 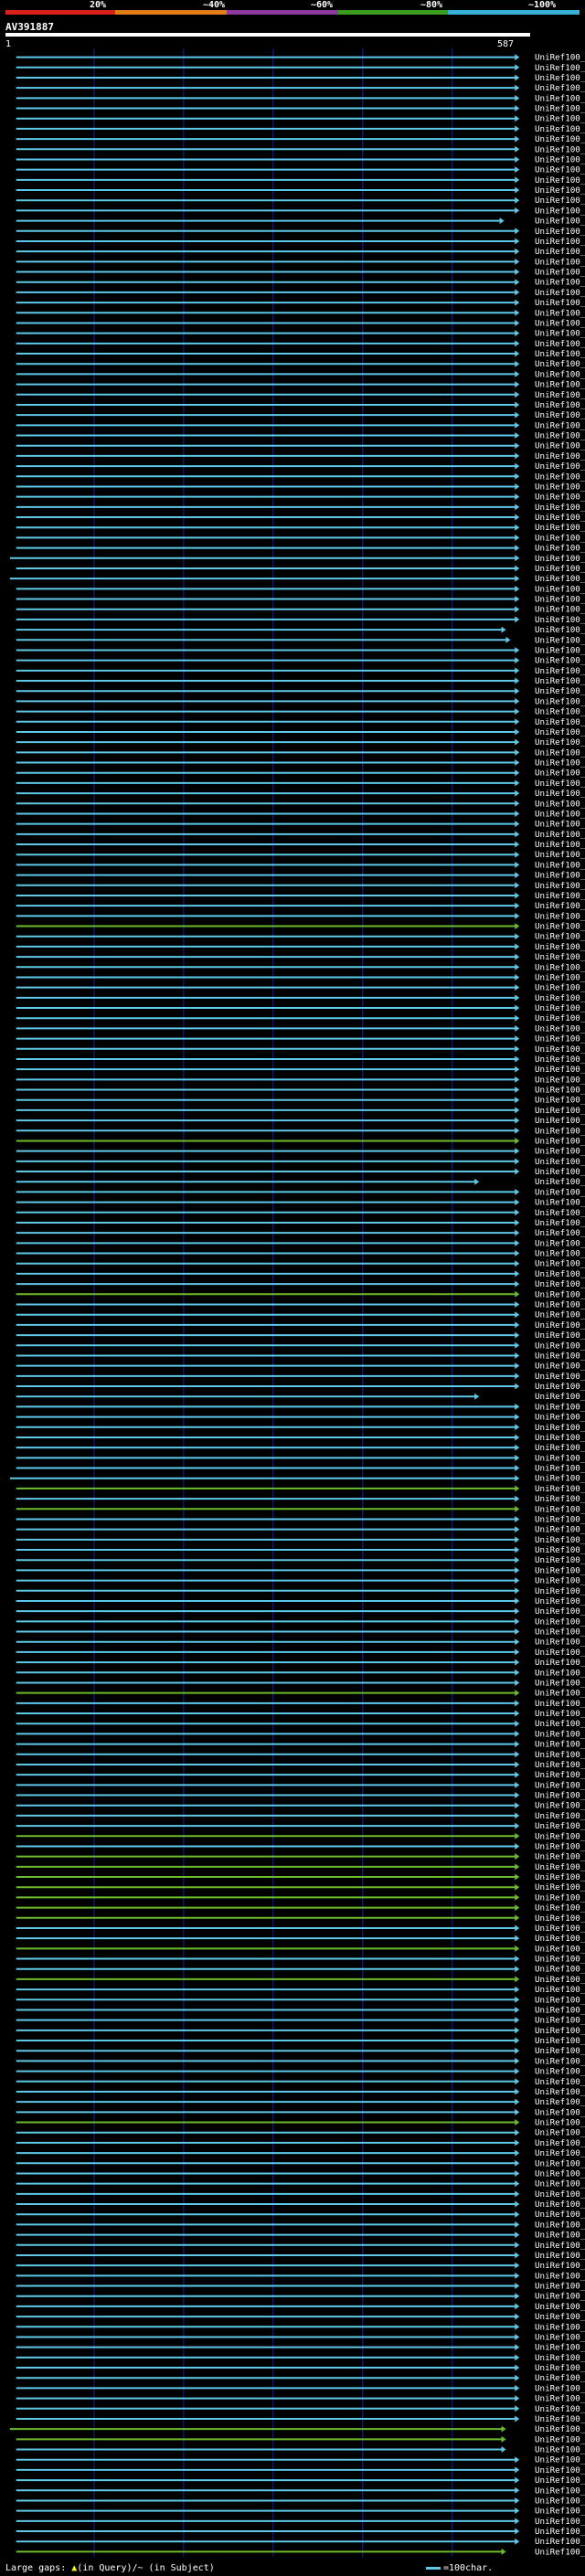 I want to click on hit-row: UniRef100_P33444, so click(x=300, y=149).